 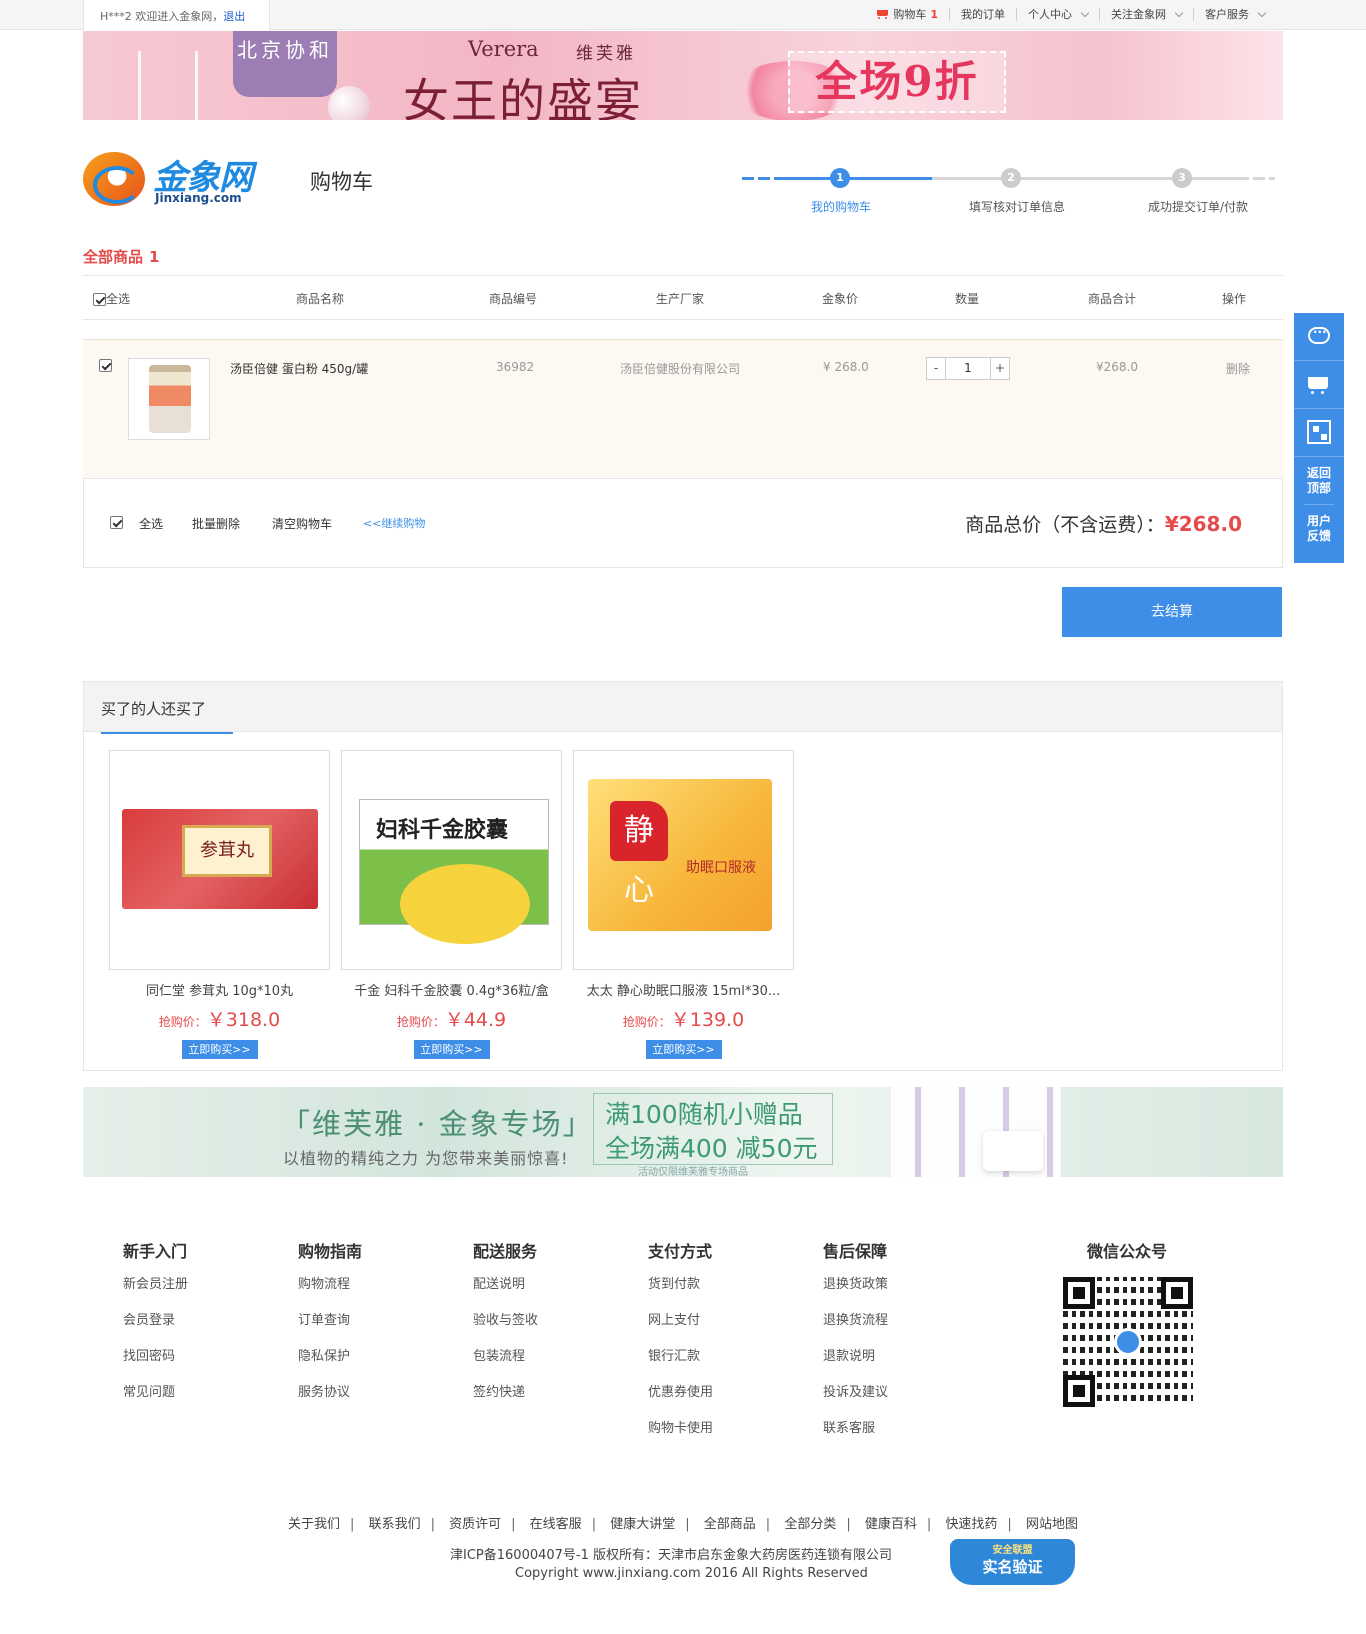 I want to click on welcome-box: H***2 欢迎进入金象网，退出, so click(x=176, y=15).